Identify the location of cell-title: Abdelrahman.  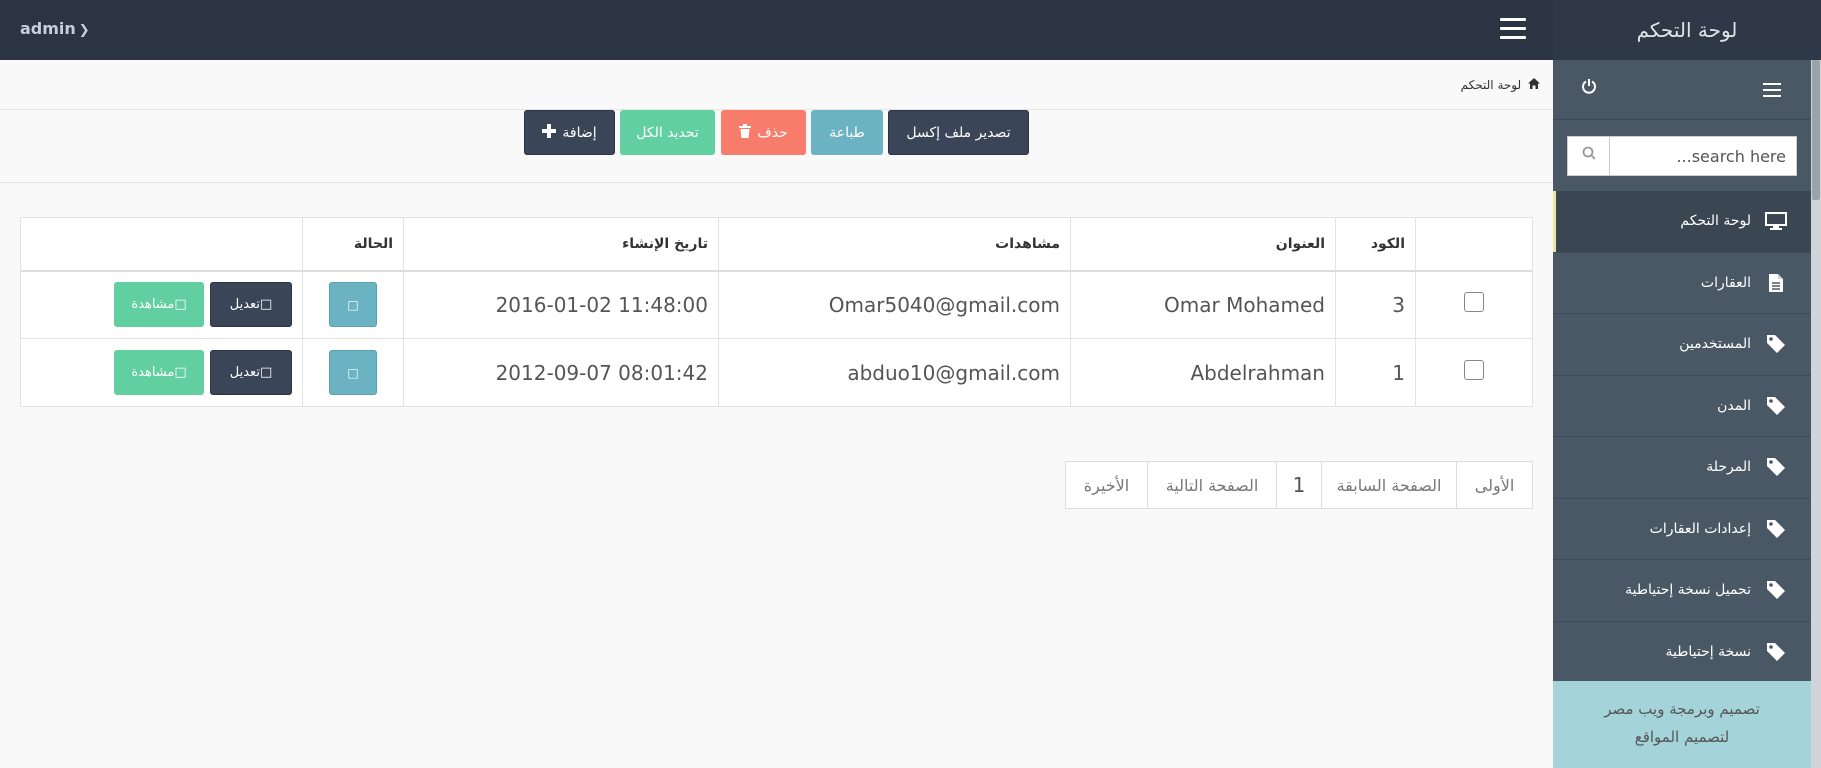
(1203, 372).